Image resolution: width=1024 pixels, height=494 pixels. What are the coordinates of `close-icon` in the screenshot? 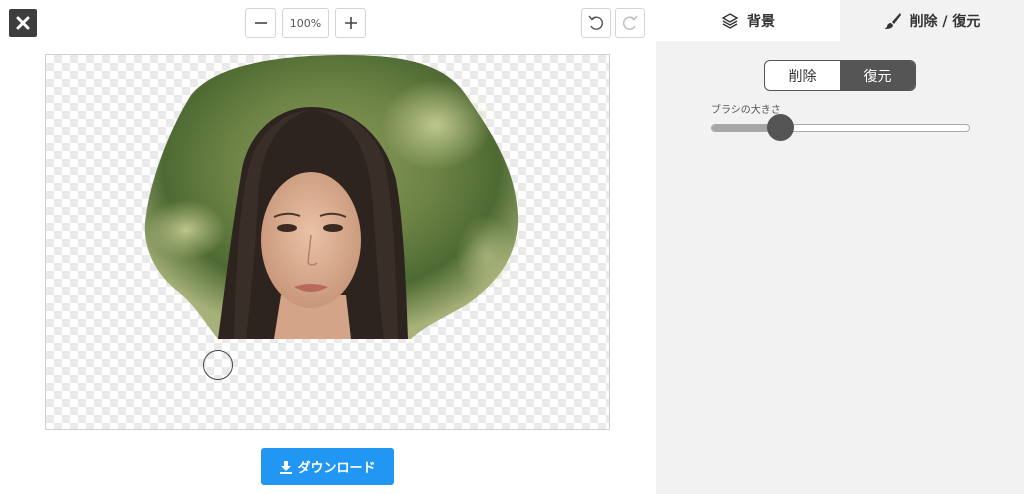 It's located at (23, 23).